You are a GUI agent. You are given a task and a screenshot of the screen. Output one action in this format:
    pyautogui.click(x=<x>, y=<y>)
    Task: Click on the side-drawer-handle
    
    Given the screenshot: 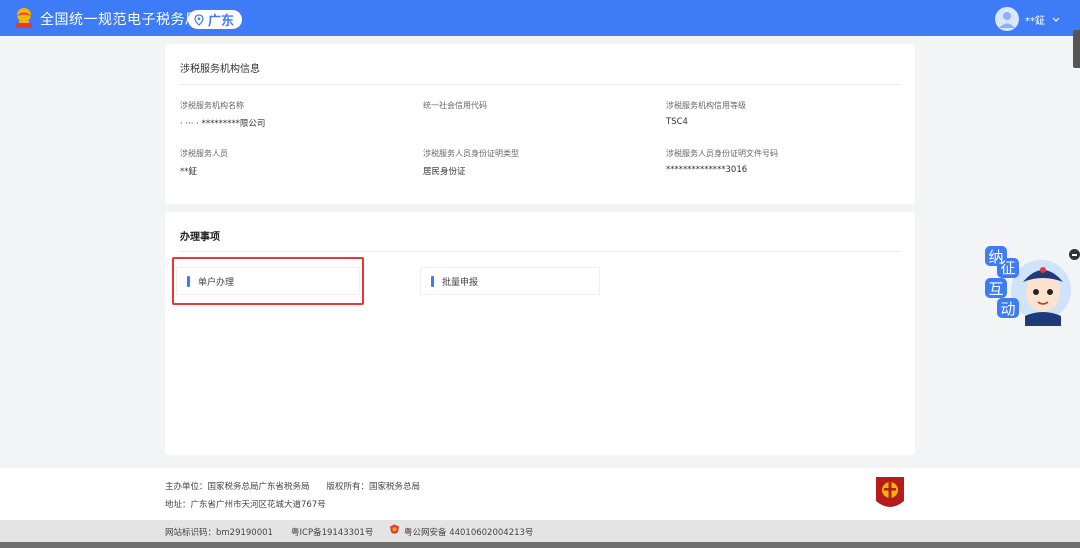 What is the action you would take?
    pyautogui.click(x=1076, y=49)
    